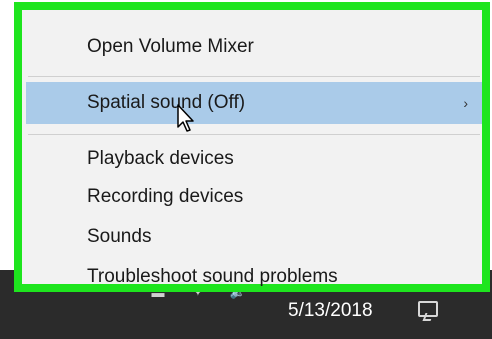  What do you see at coordinates (166, 102) in the screenshot?
I see `menu-item-label: Spatial sound (Off)` at bounding box center [166, 102].